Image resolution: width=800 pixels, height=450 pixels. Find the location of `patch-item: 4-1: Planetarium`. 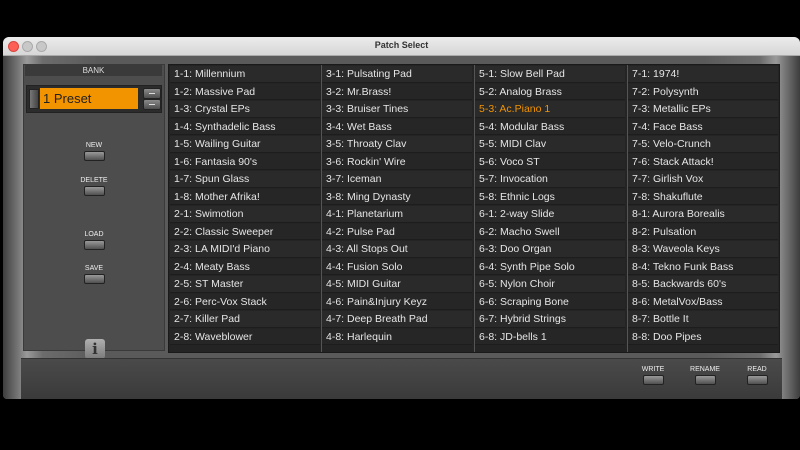

patch-item: 4-1: Planetarium is located at coordinates (397, 214).